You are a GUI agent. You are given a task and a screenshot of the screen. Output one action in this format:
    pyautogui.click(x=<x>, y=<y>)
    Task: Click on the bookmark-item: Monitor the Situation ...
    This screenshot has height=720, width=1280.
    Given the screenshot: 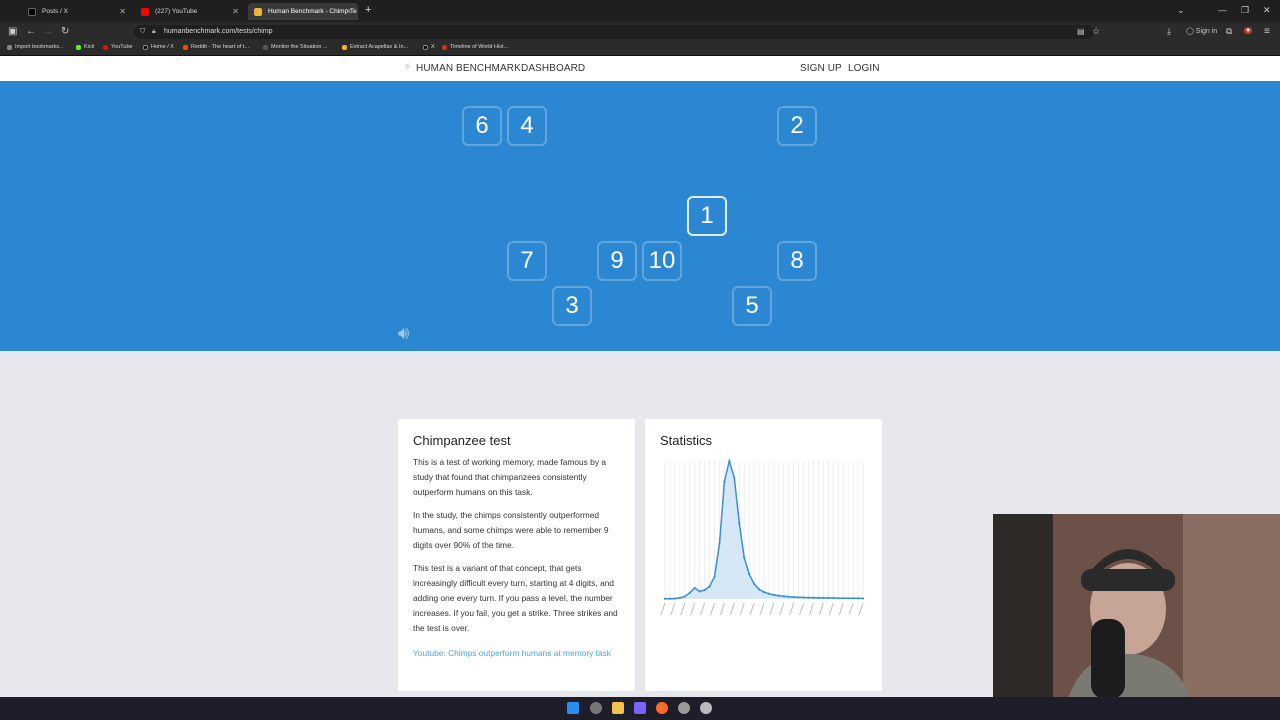 What is the action you would take?
    pyautogui.click(x=295, y=47)
    